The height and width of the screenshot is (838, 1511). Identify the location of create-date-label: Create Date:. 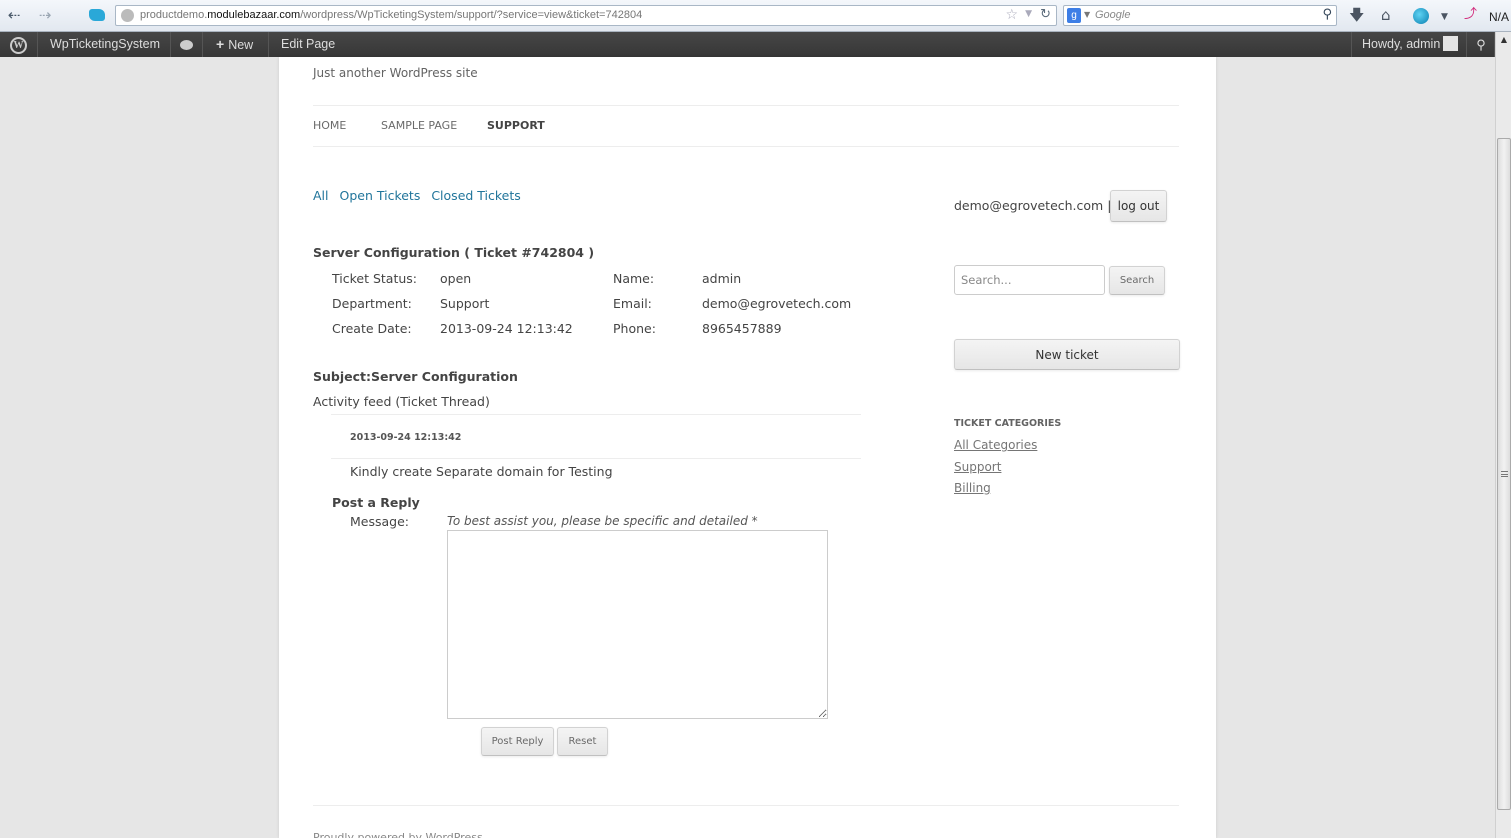
(372, 328).